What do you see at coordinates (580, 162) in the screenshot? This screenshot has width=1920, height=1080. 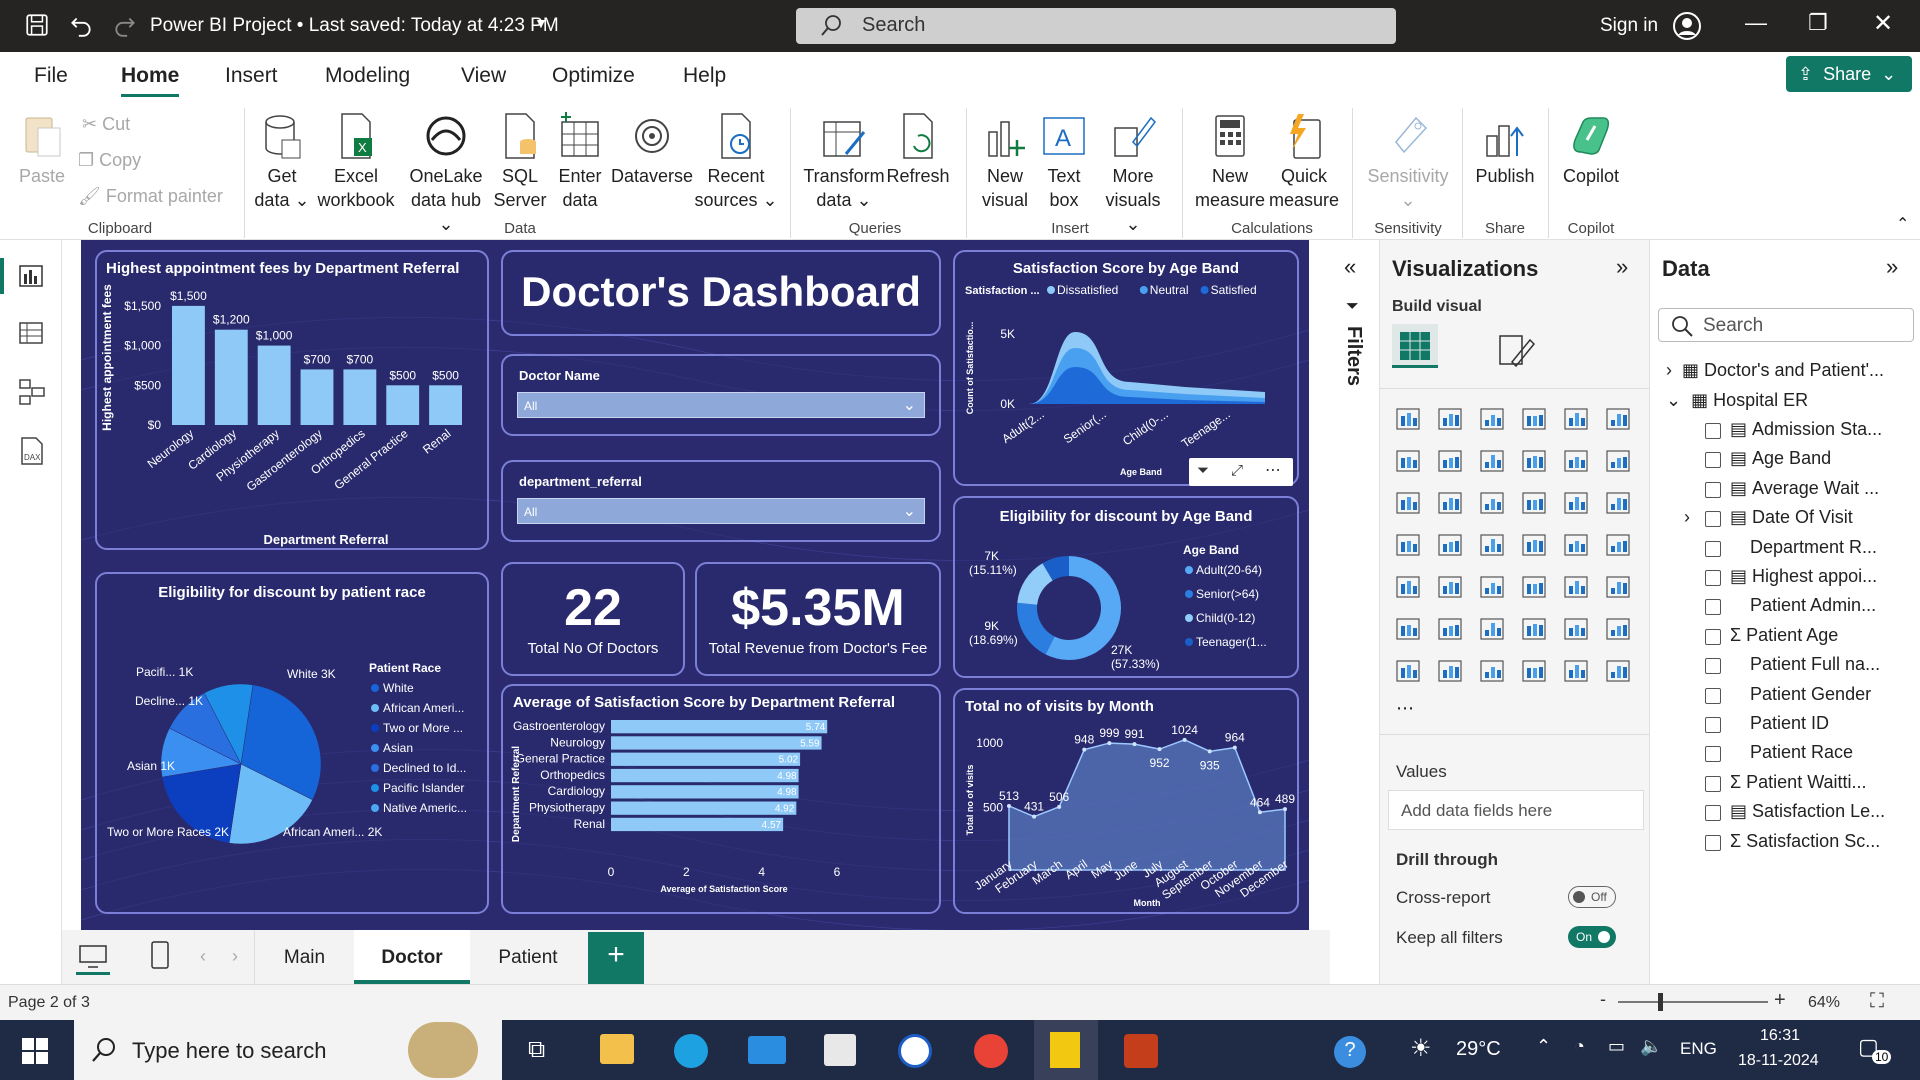 I see `enter-data-button: Enter data` at bounding box center [580, 162].